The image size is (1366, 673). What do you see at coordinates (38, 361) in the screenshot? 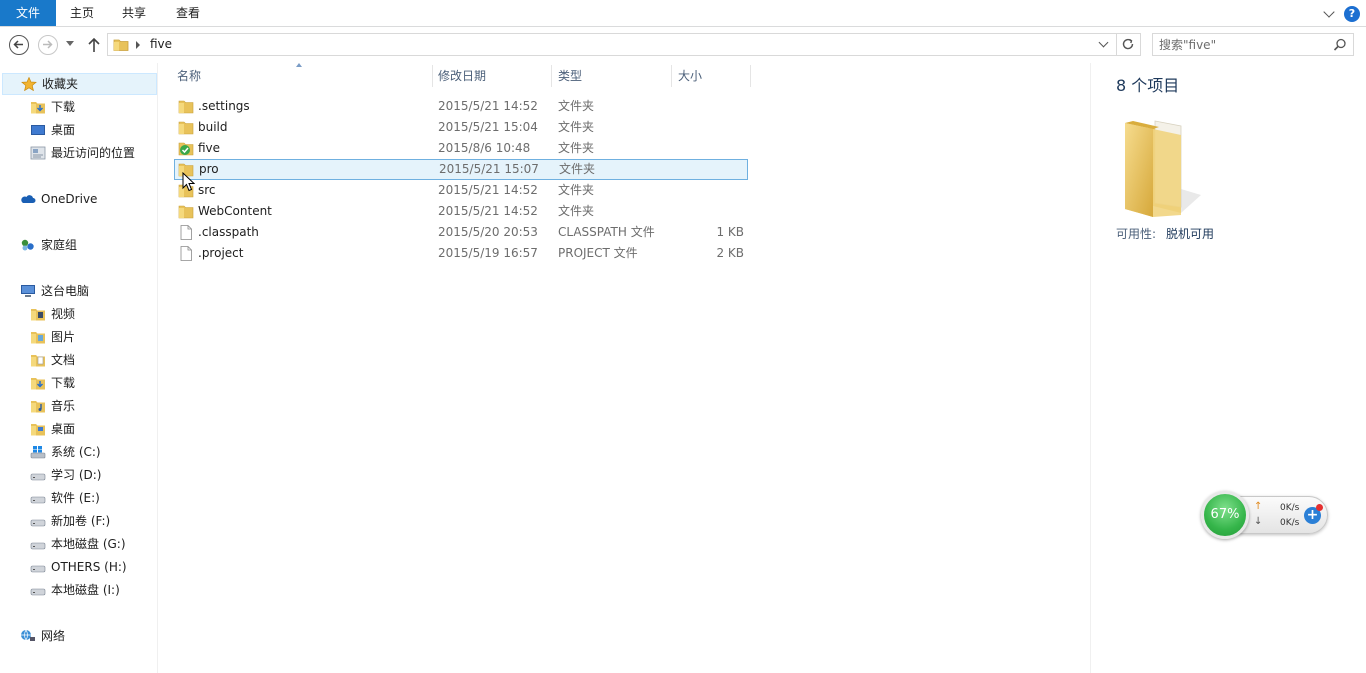
I see `documents-folder-icon` at bounding box center [38, 361].